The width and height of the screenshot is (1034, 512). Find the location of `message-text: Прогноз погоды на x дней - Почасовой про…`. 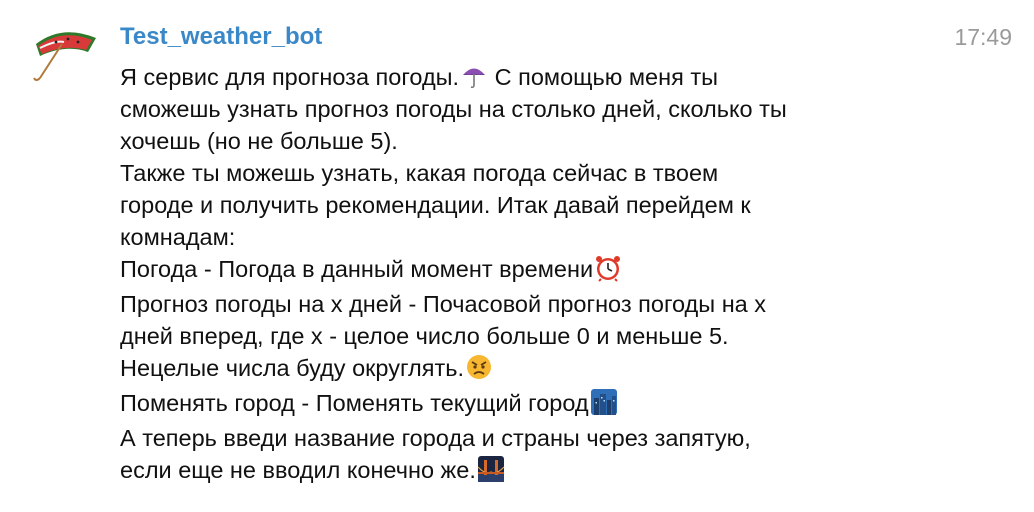

message-text: Прогноз погоды на x дней - Почасовой про… is located at coordinates (443, 304).